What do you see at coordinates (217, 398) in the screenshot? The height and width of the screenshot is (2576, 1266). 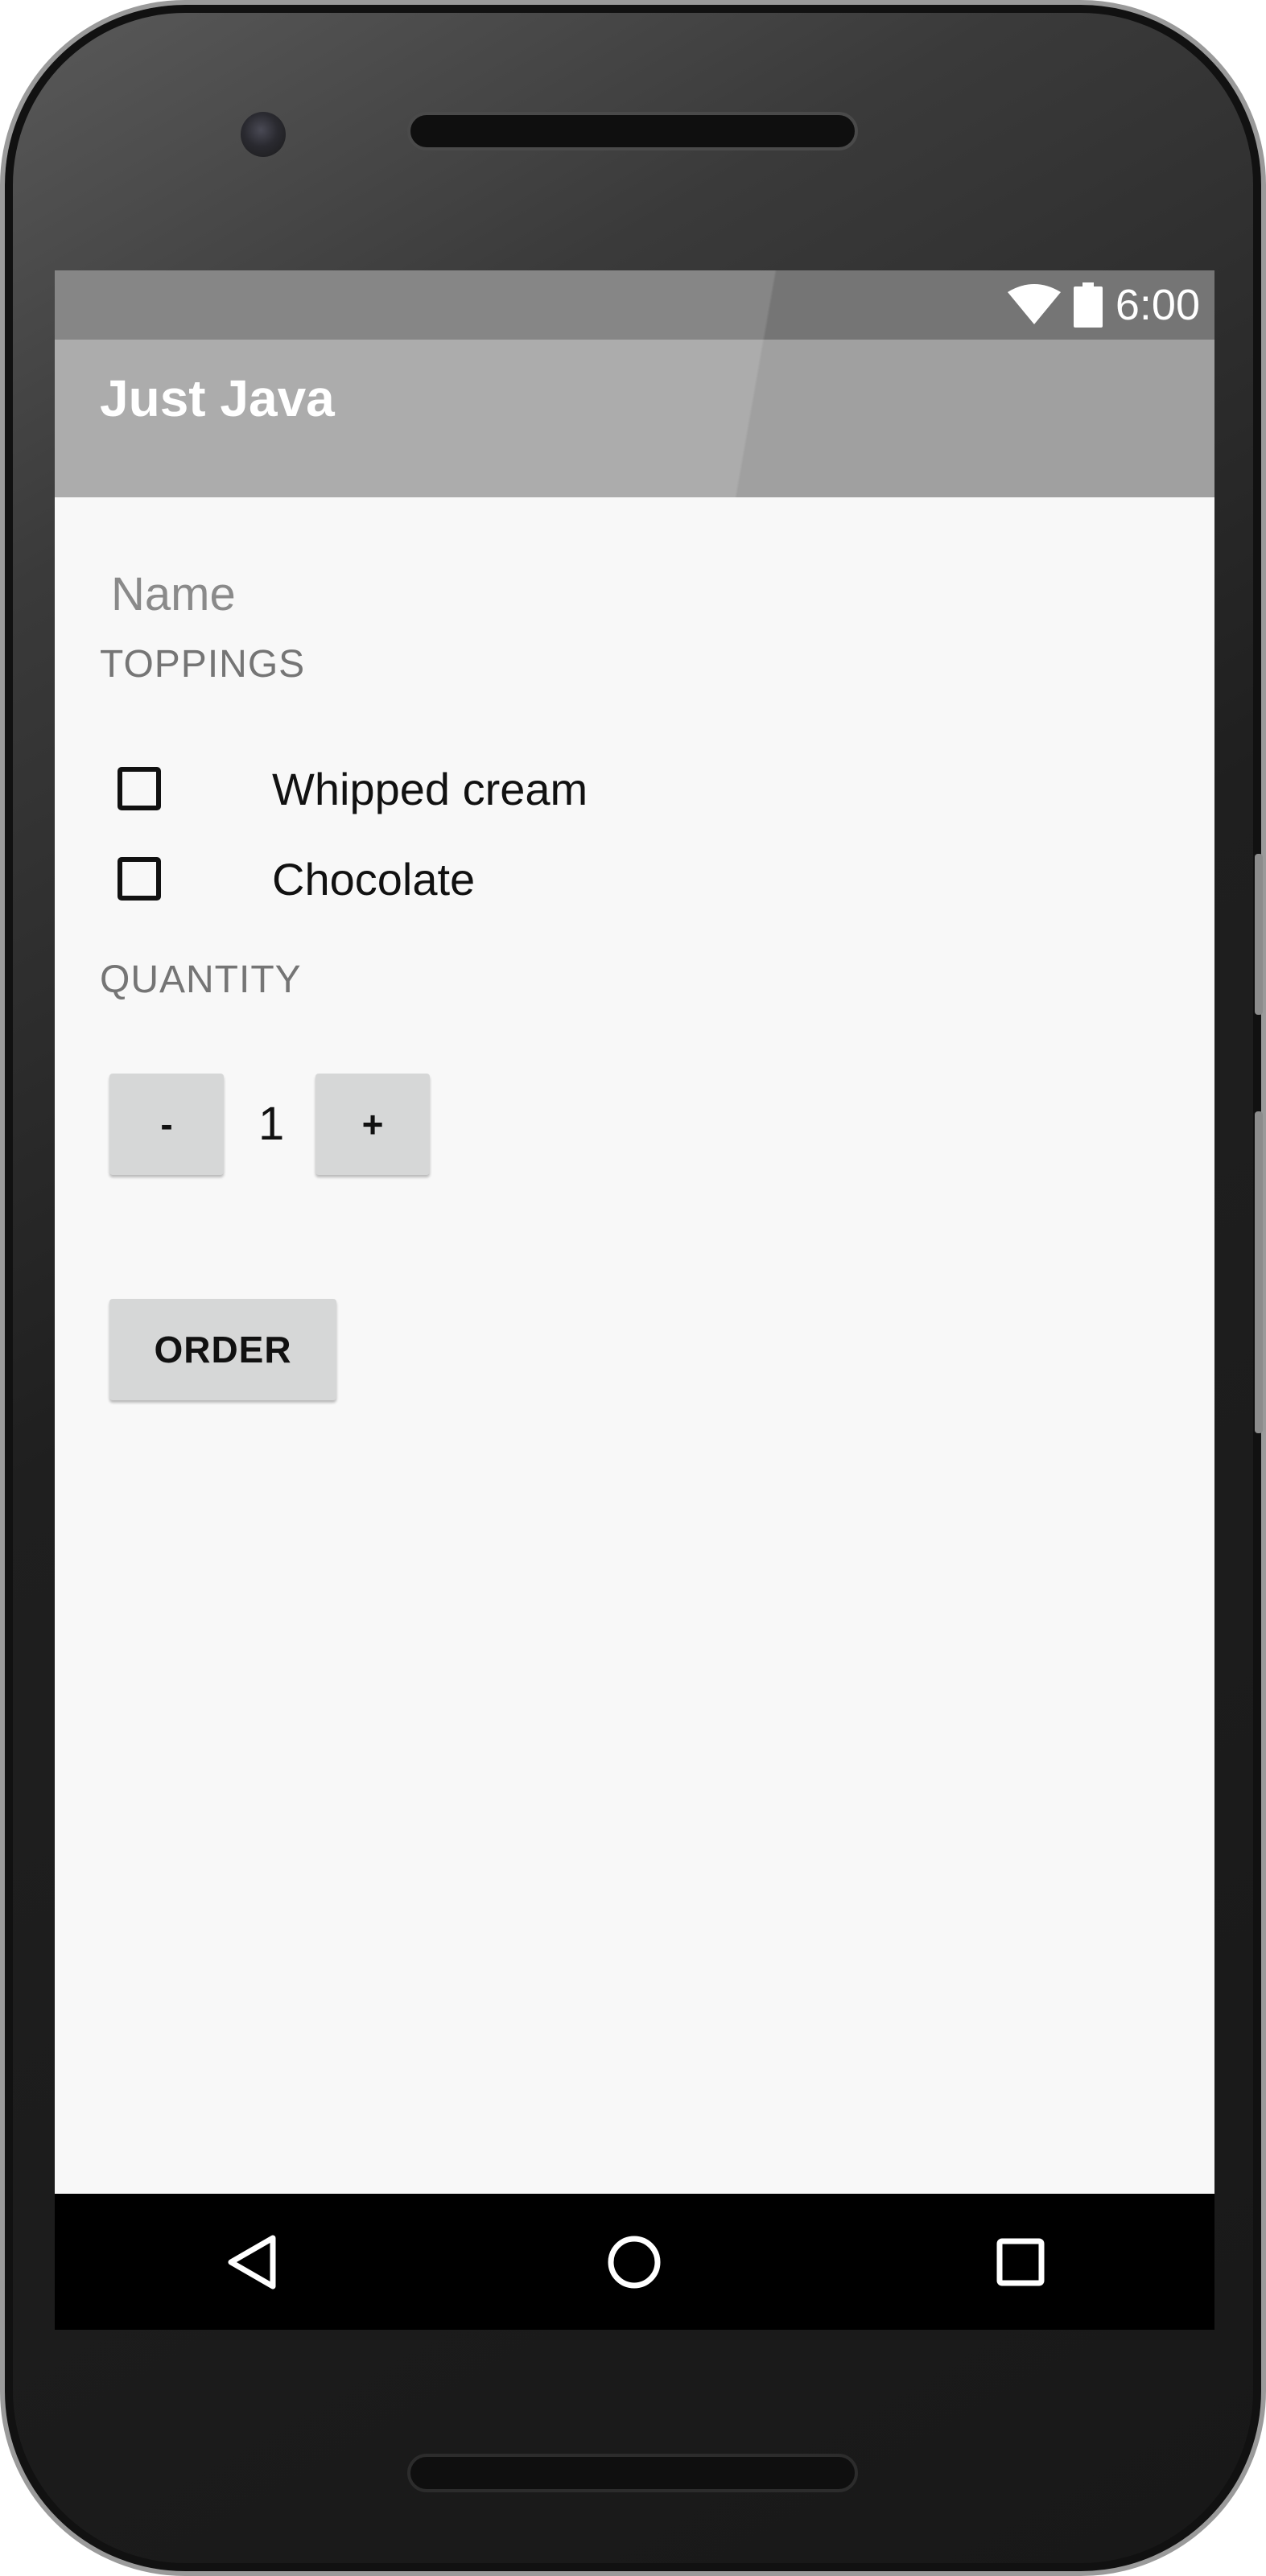 I see `app-title: Just Java` at bounding box center [217, 398].